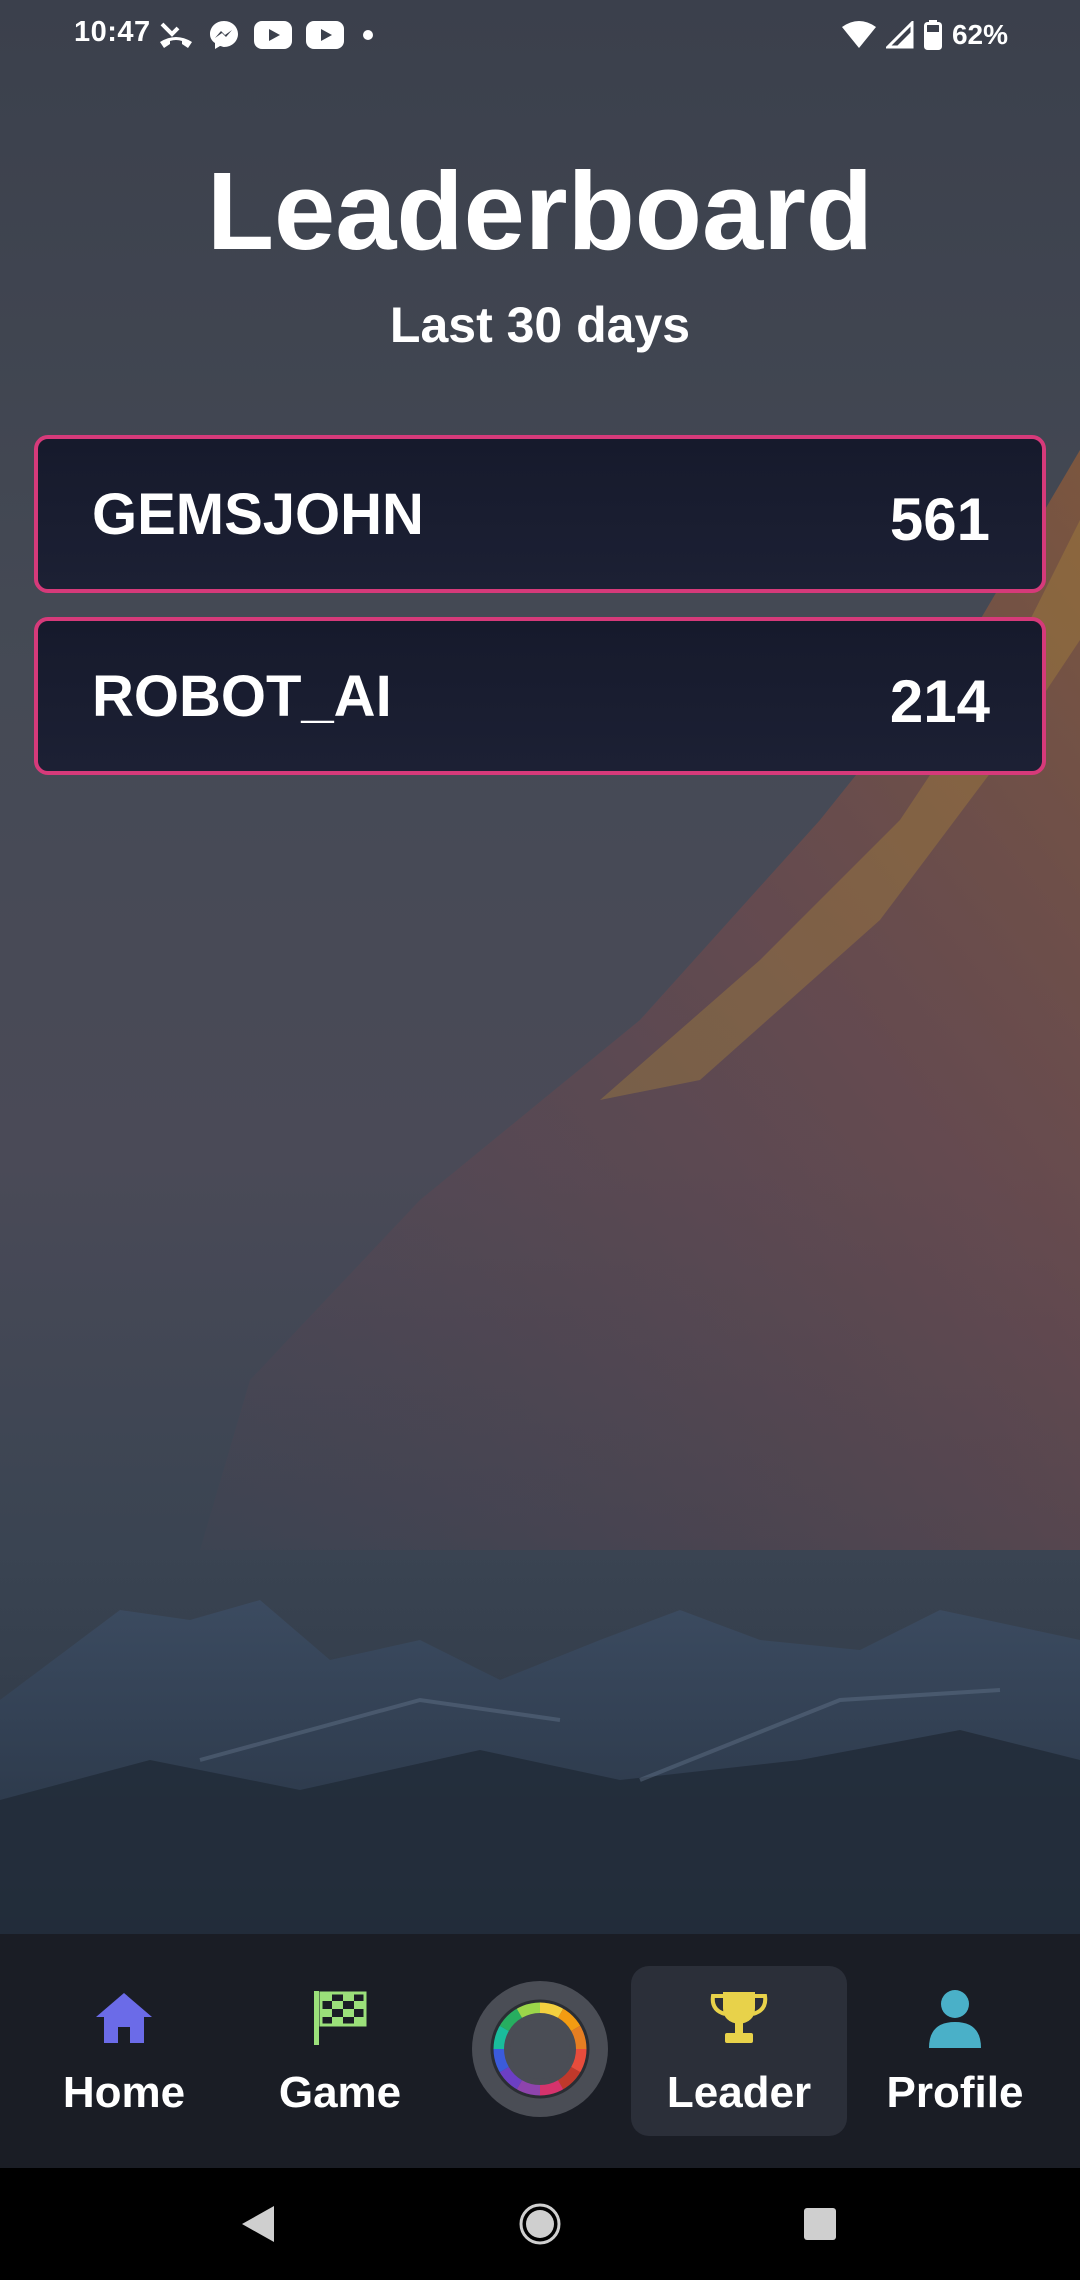  Describe the element at coordinates (540, 325) in the screenshot. I see `page-subtitle: Last 30 days` at that location.